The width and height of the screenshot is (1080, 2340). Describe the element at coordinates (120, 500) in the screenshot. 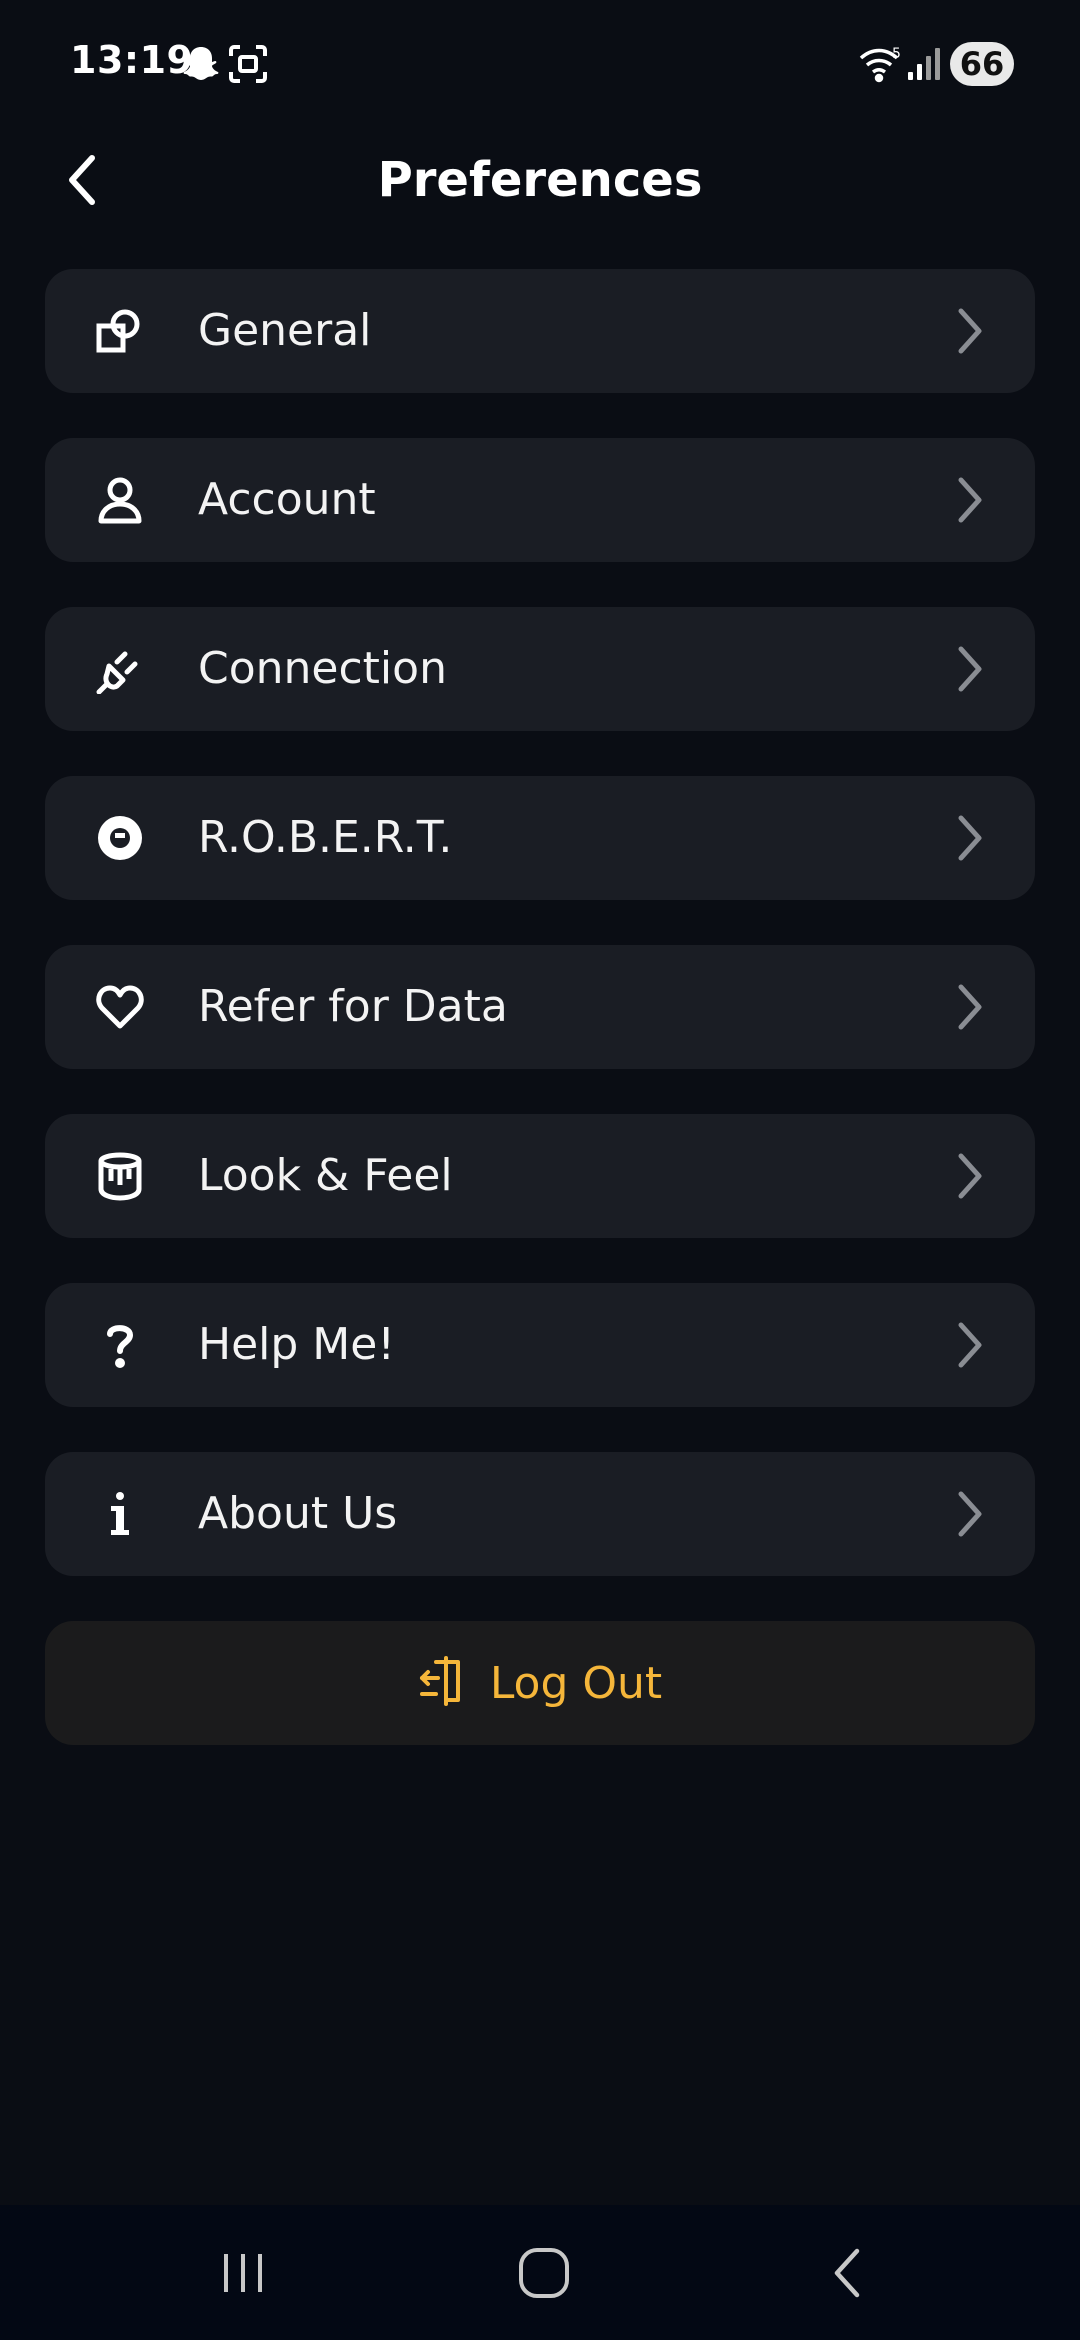

I see `user-icon` at that location.